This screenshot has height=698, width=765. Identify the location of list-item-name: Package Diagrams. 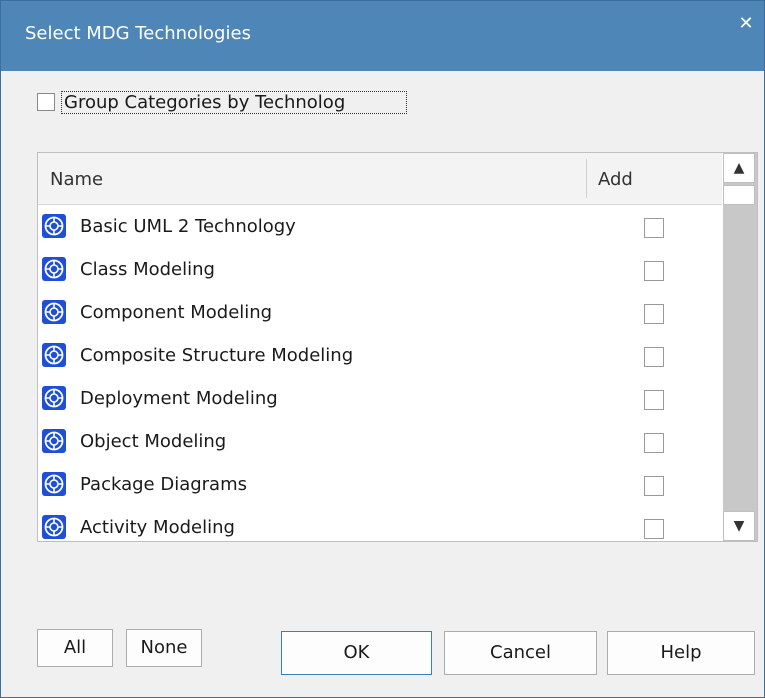
(163, 484).